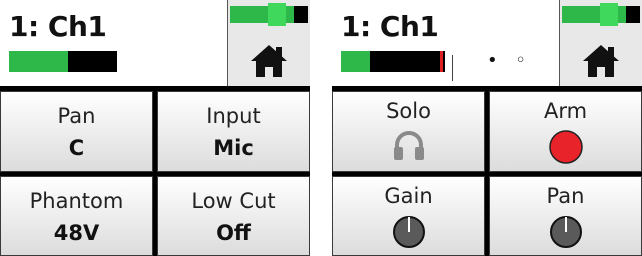 The width and height of the screenshot is (642, 256). I want to click on pan-control: Pan, so click(565, 216).